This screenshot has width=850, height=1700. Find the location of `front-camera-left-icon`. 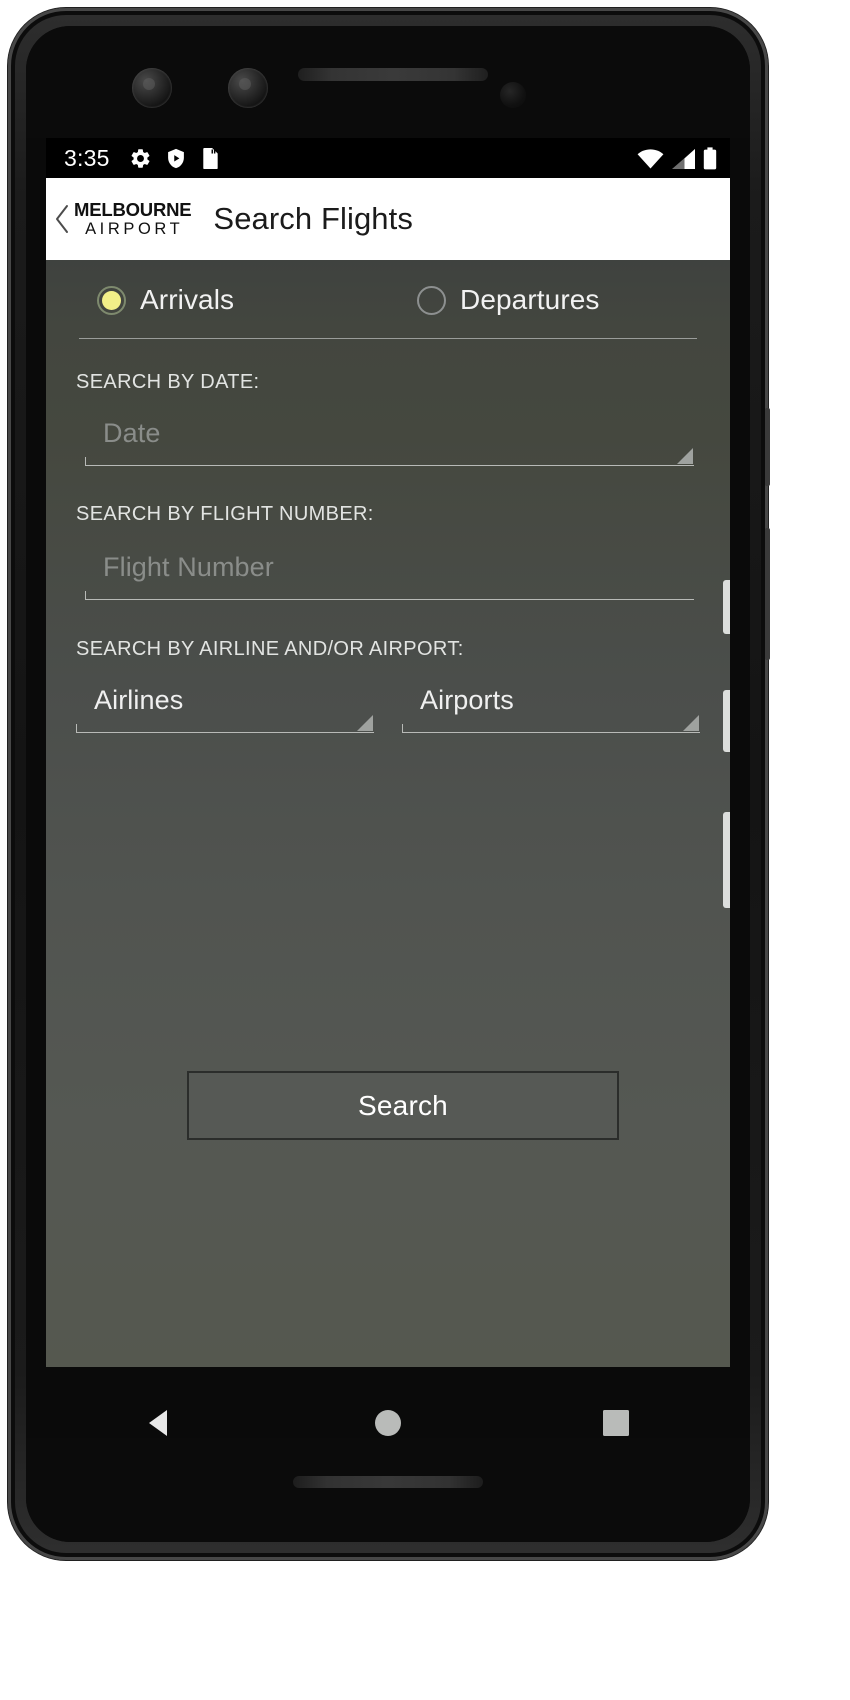

front-camera-left-icon is located at coordinates (152, 88).